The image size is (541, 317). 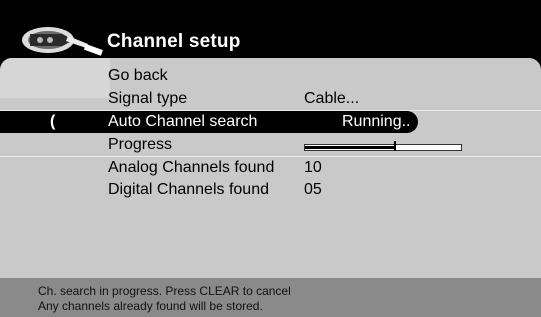 What do you see at coordinates (174, 41) in the screenshot?
I see `page-title: Channel setup` at bounding box center [174, 41].